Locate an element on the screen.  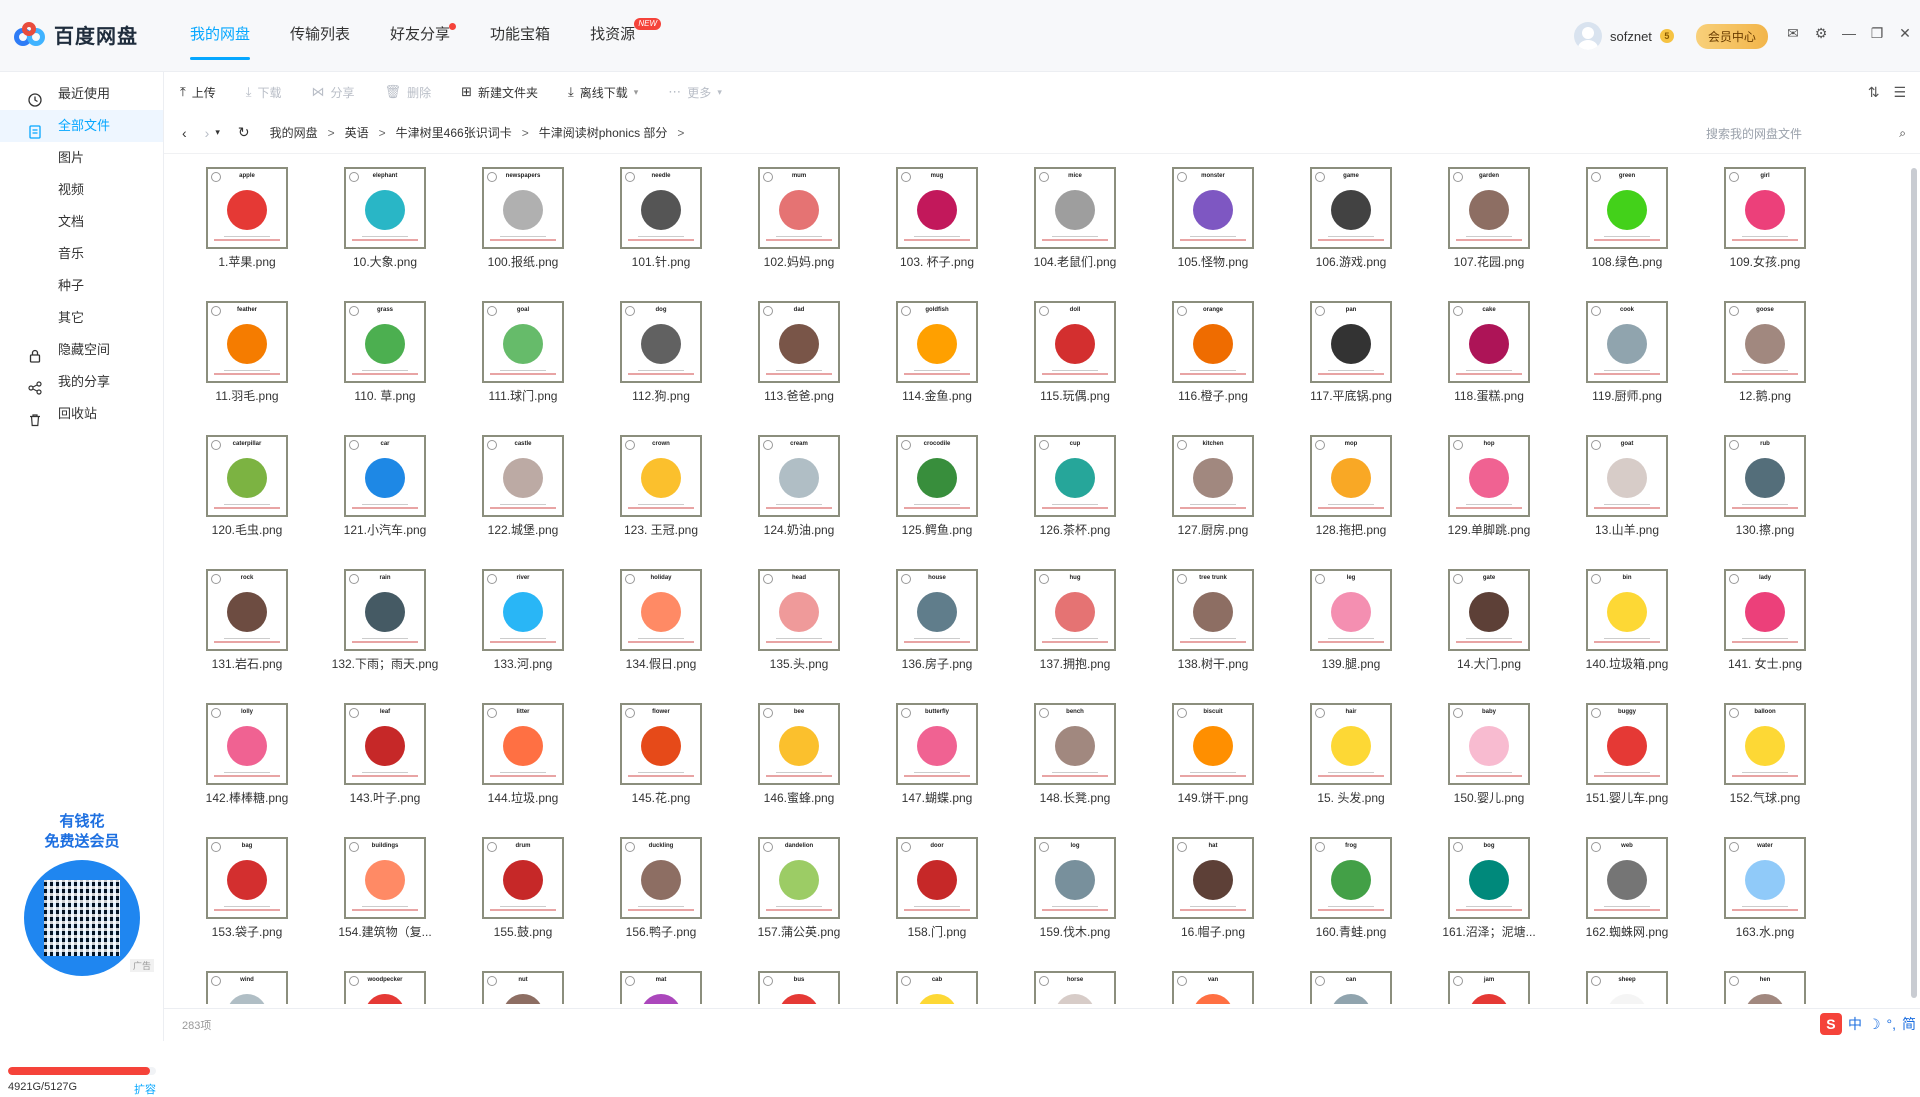
file-name: 116.橙子.png is located at coordinates (1213, 395).